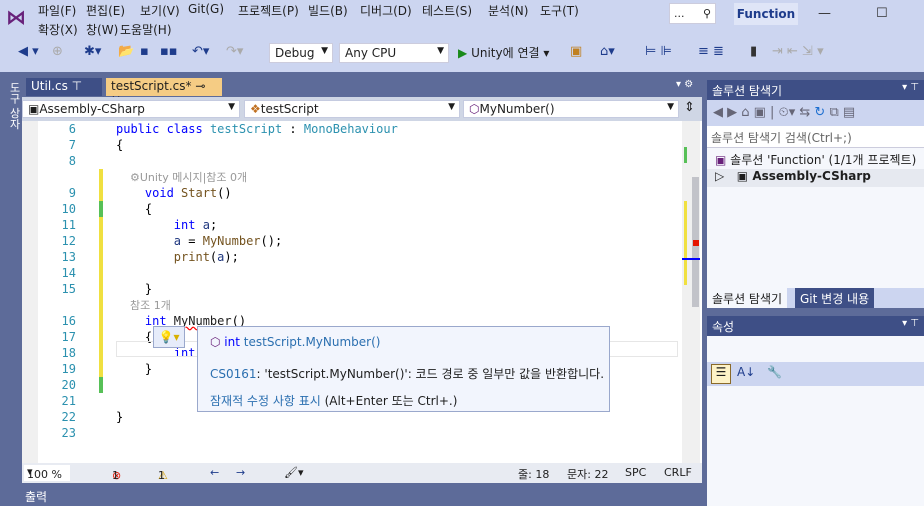 This screenshot has width=924, height=506. Describe the element at coordinates (206, 9) in the screenshot. I see `menu-item: Git(G)` at that location.